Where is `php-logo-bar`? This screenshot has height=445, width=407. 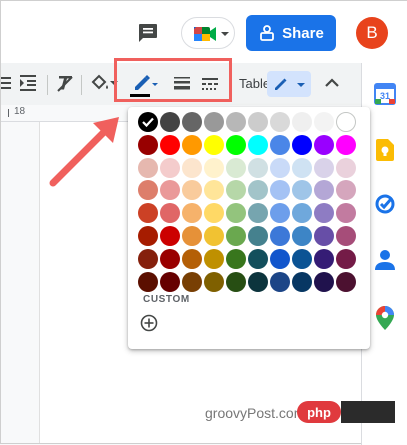
php-logo-bar is located at coordinates (368, 412).